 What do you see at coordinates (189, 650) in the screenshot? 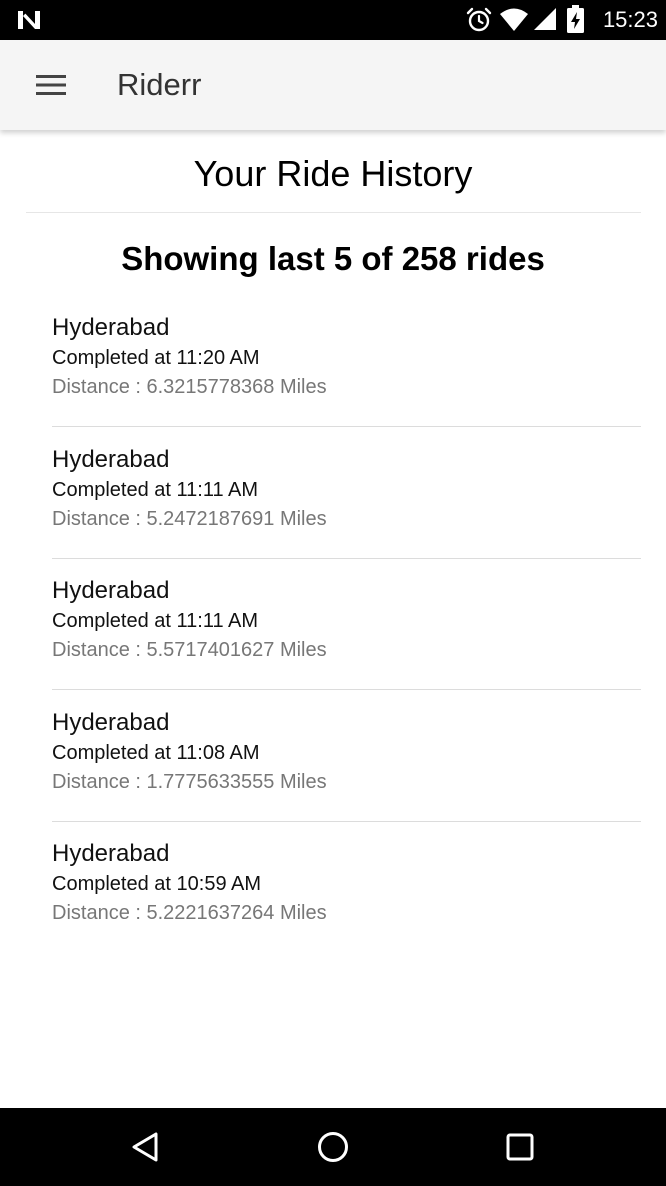
I see `ride-distance: Distance : 5.5717401627 Miles` at bounding box center [189, 650].